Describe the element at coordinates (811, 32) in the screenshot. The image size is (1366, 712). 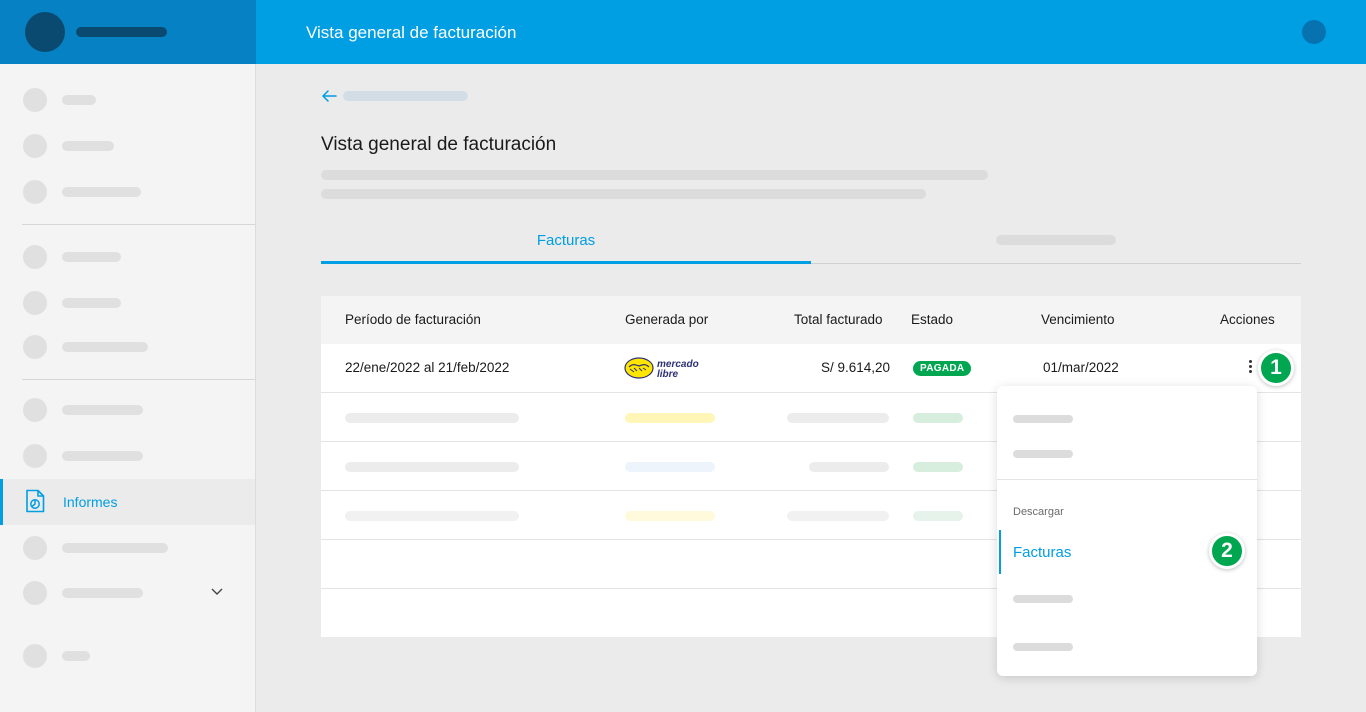
I see `top-bar: Vista general de facturación` at that location.